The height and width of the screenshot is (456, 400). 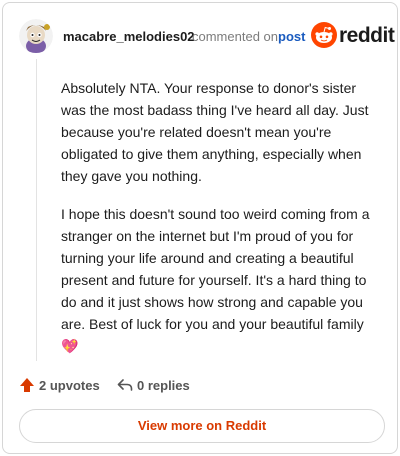 I want to click on reddit-logo: reddit, so click(x=353, y=36).